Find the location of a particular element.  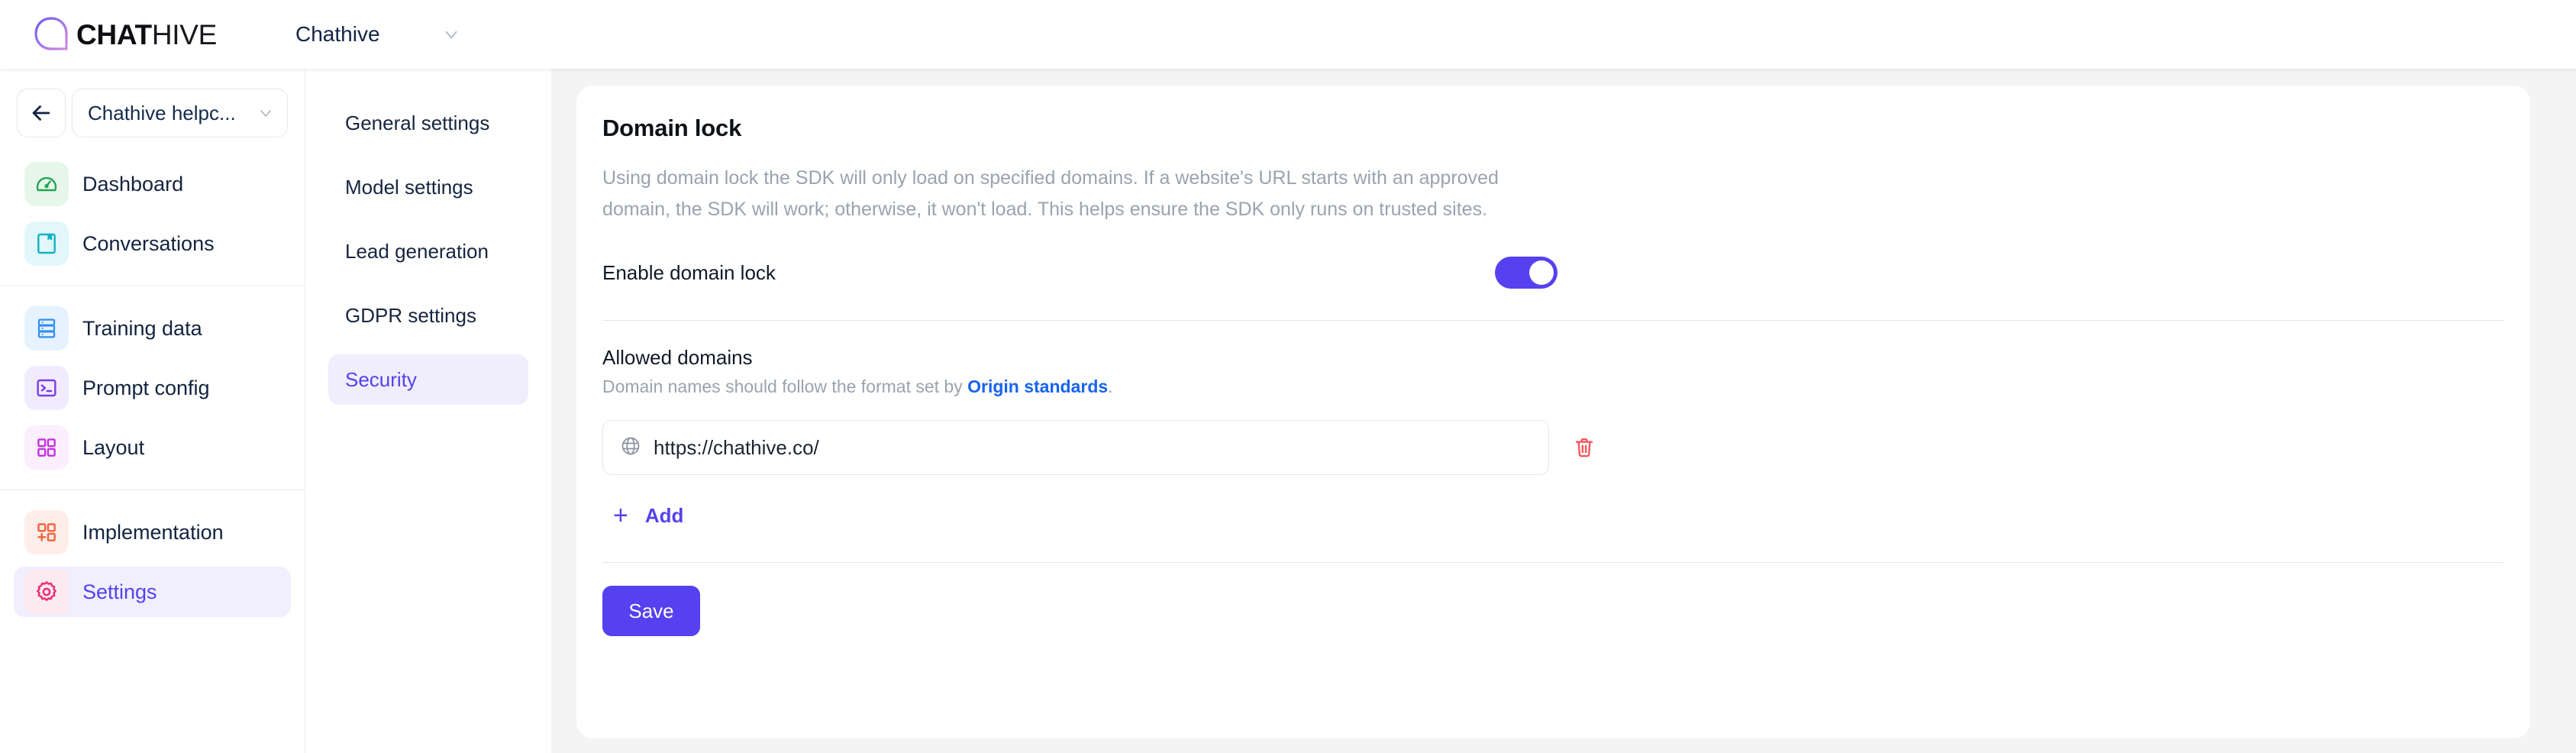

domain-input-wrapper is located at coordinates (1075, 447).